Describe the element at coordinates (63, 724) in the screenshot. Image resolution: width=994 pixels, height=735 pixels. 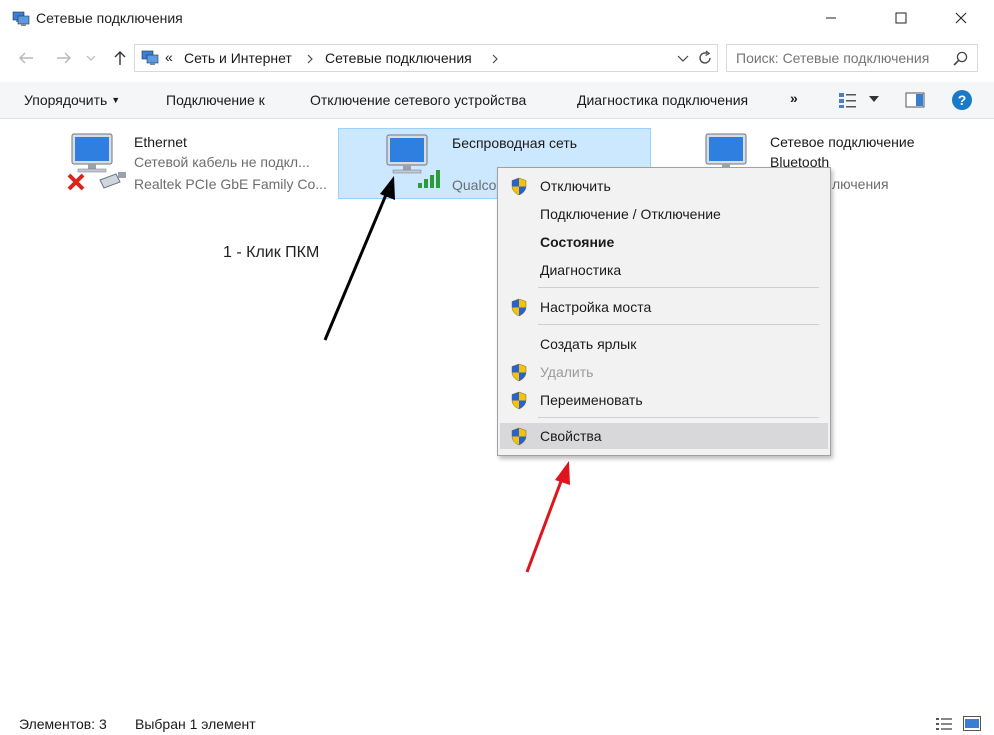
I see `status-item-count: Элементов: 3` at that location.